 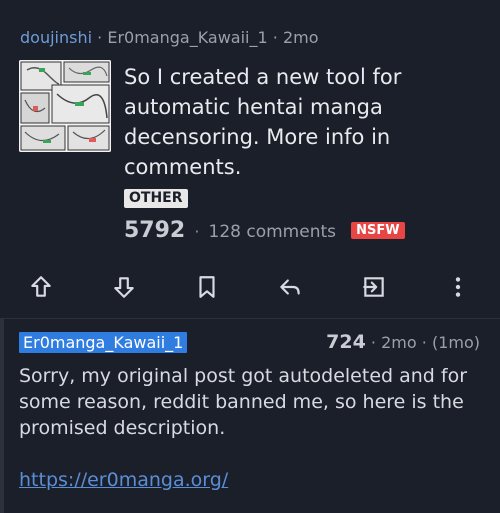 What do you see at coordinates (300, 37) in the screenshot?
I see `post-age: 2mo` at bounding box center [300, 37].